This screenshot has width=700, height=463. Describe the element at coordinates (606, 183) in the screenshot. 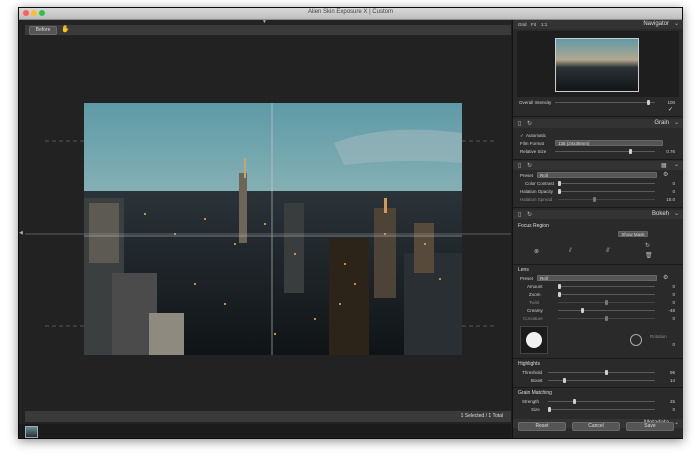

I see `color-contrast-slider` at that location.